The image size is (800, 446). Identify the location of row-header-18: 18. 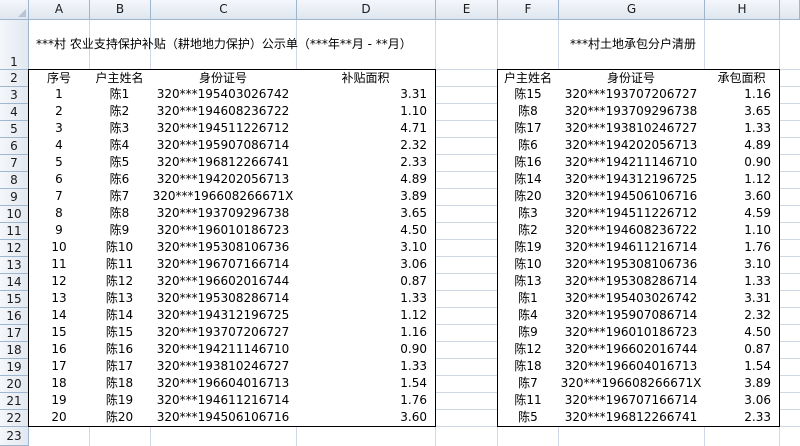
(14, 350).